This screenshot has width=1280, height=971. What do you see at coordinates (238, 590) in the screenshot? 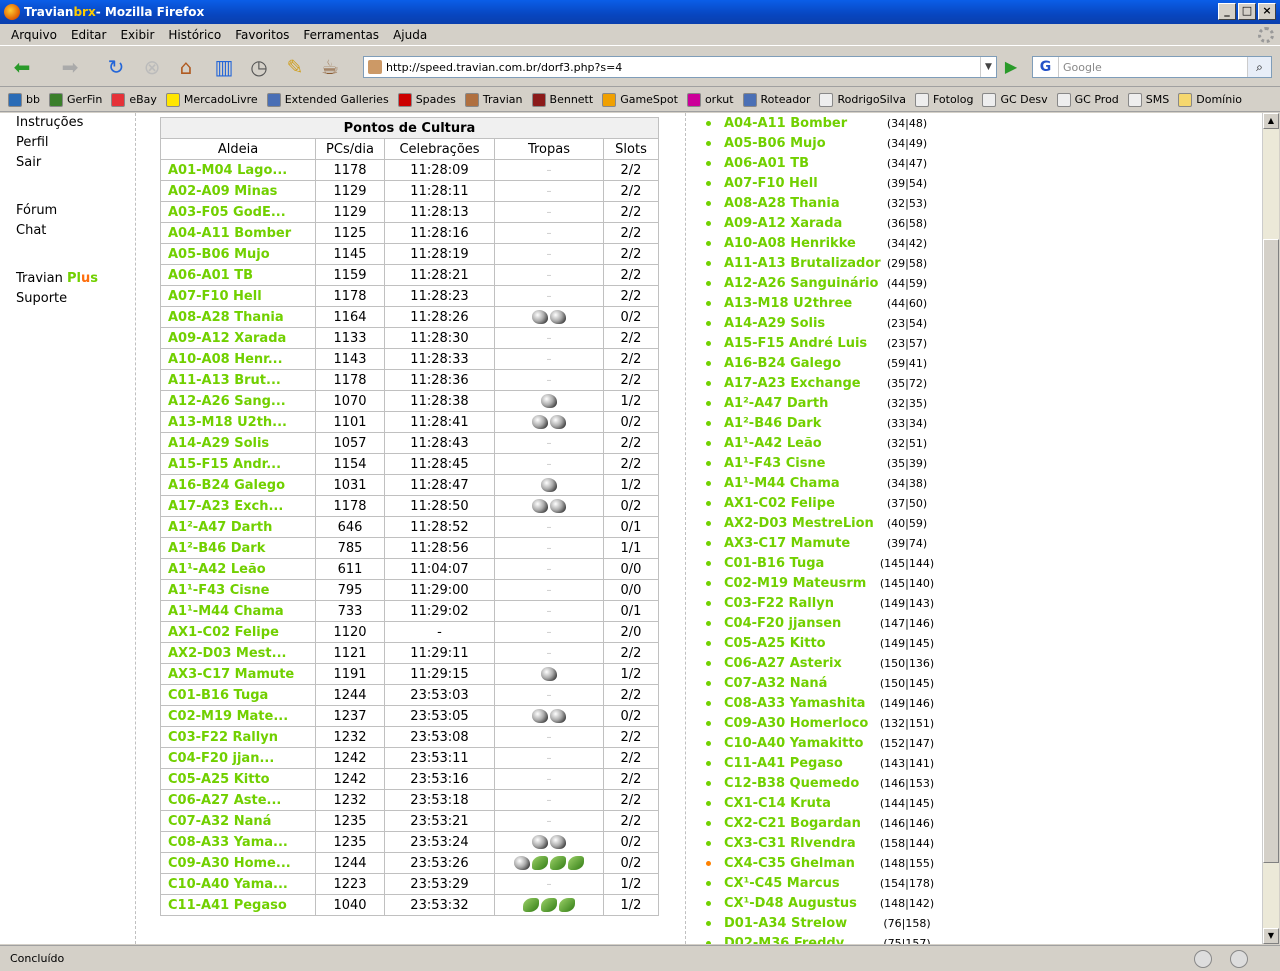
I see `village-name-link: A1¹-F43 Cisne` at bounding box center [238, 590].